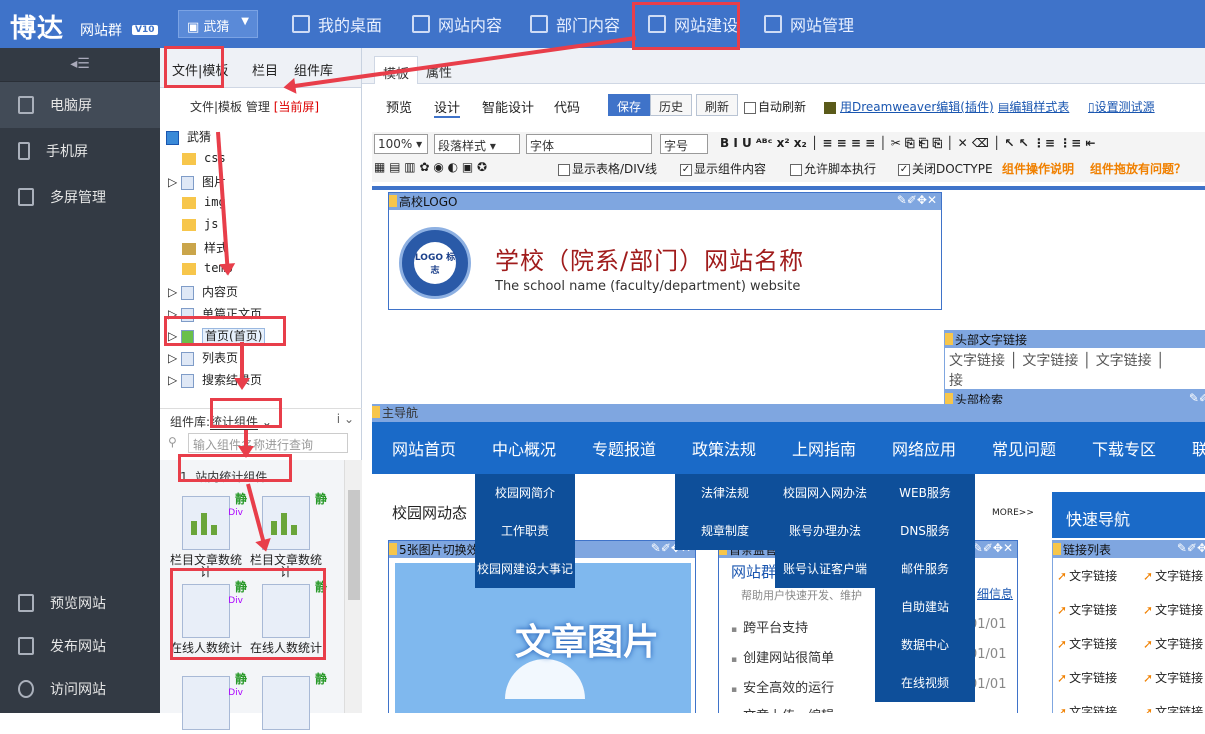 The width and height of the screenshot is (1205, 734). I want to click on nav-desktop: 我的桌面, so click(337, 24).